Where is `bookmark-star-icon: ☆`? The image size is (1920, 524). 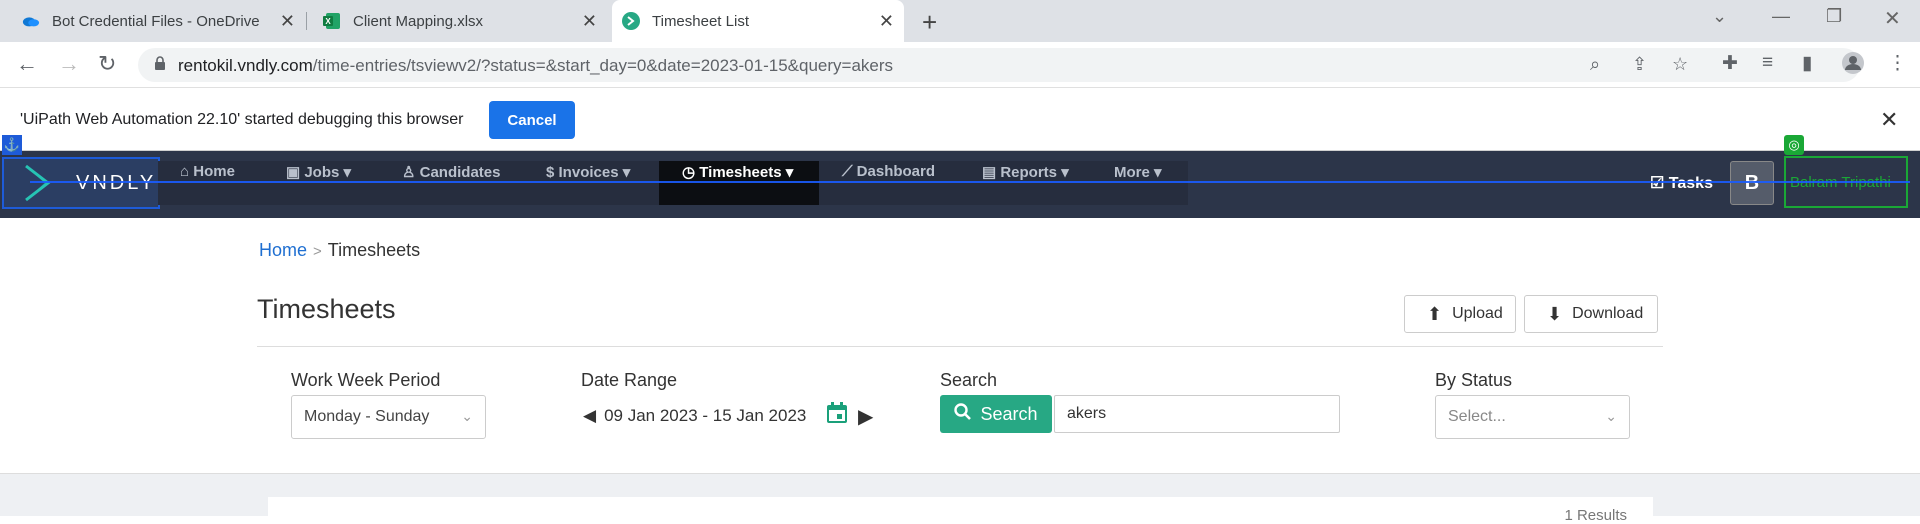
bookmark-star-icon: ☆ is located at coordinates (1680, 64).